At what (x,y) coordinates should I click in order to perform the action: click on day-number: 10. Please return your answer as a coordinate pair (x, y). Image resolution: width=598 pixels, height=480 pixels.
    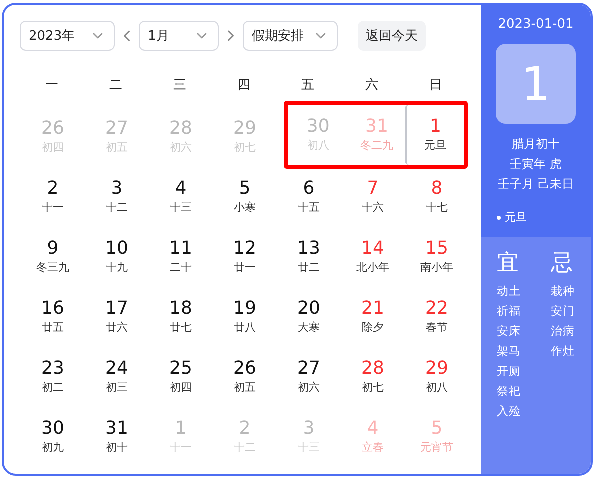
    Looking at the image, I should click on (117, 249).